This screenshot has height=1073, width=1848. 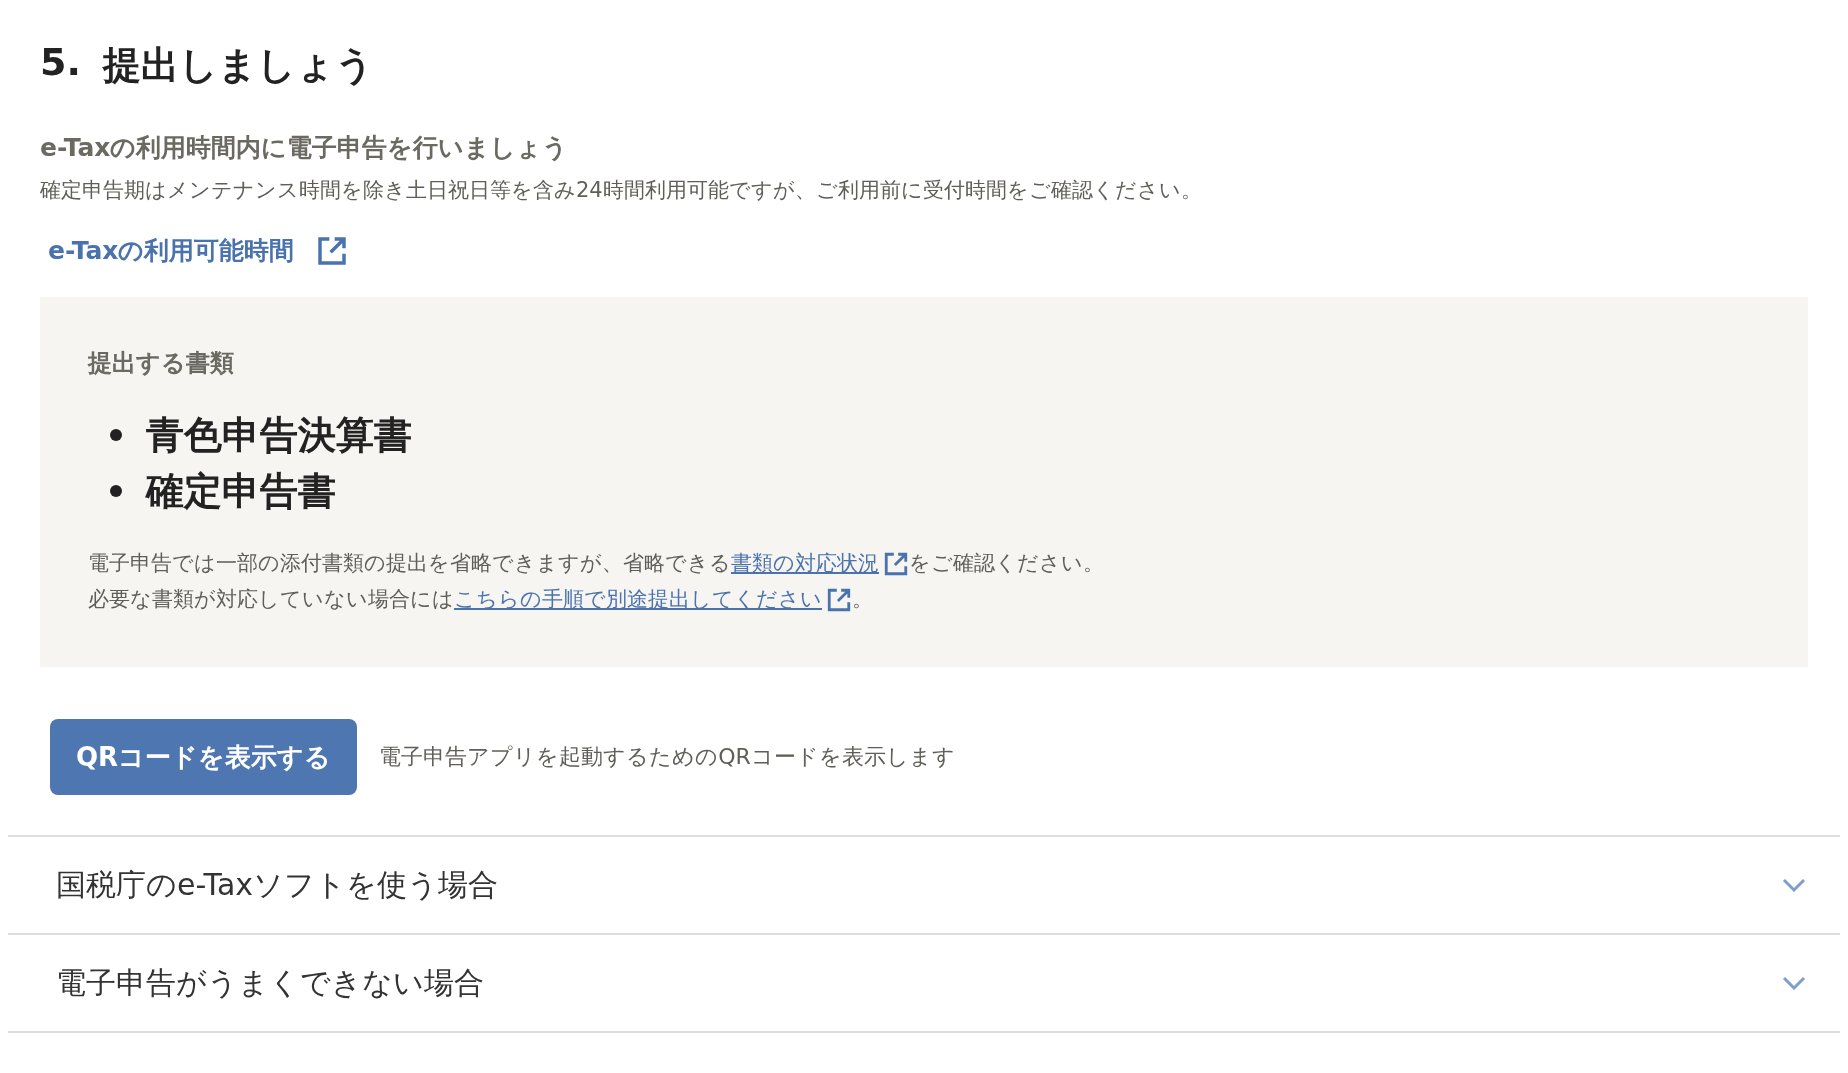 What do you see at coordinates (204, 757) in the screenshot?
I see `show-qr-button: QRコードを表示する` at bounding box center [204, 757].